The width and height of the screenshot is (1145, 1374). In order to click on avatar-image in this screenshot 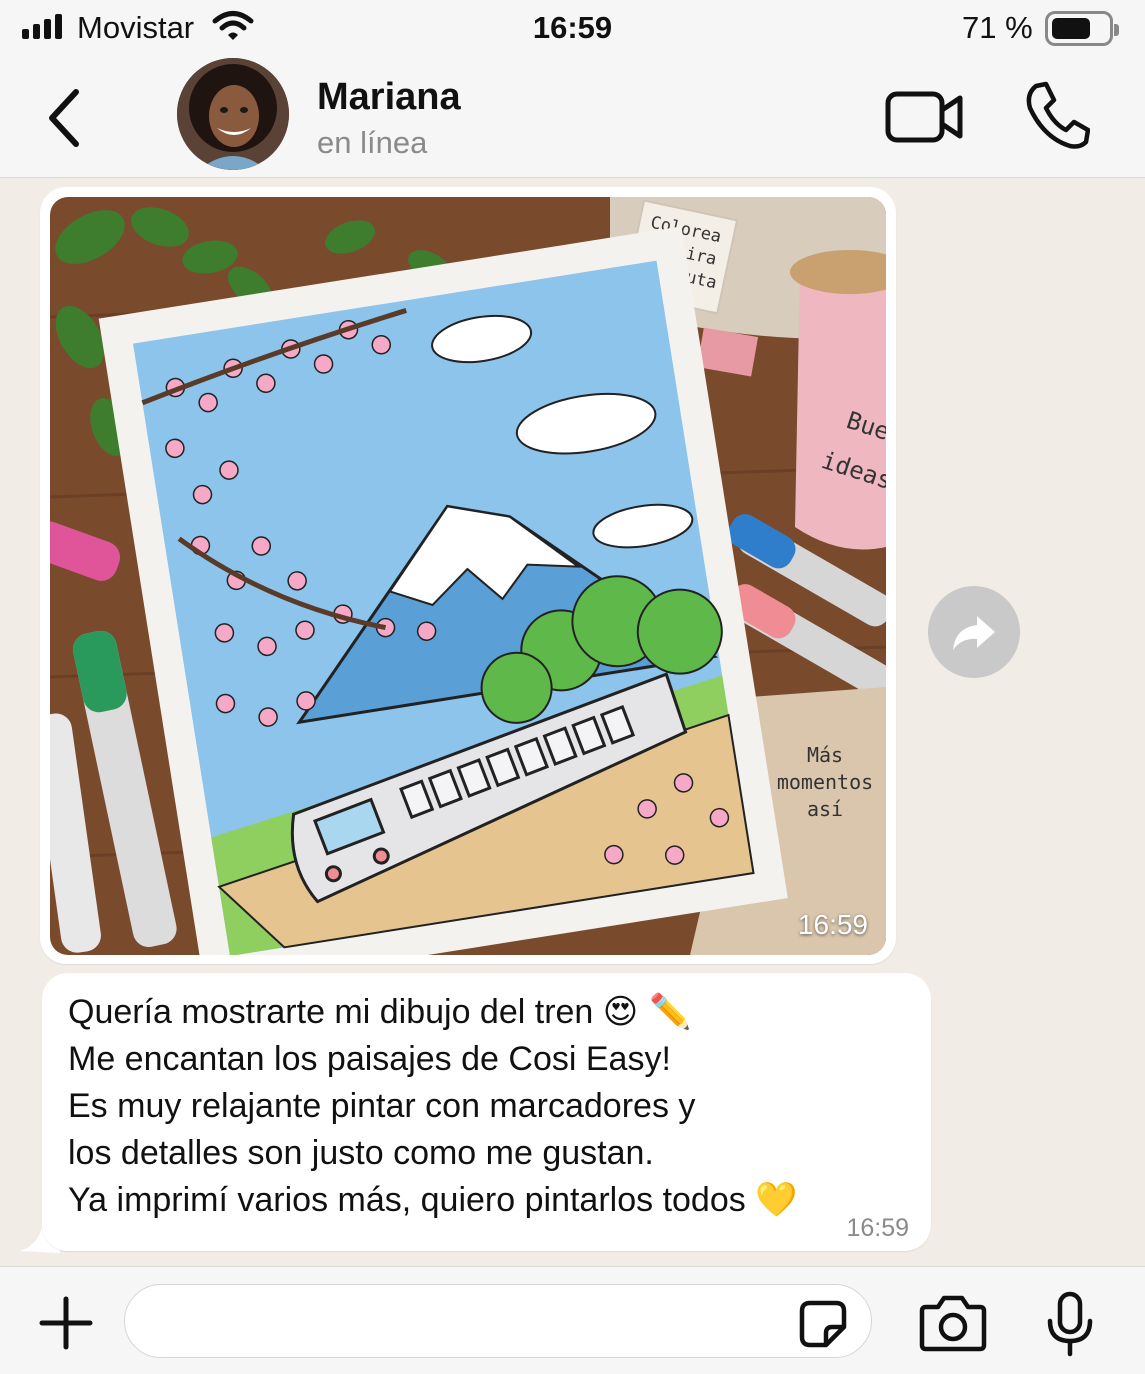, I will do `click(233, 114)`.